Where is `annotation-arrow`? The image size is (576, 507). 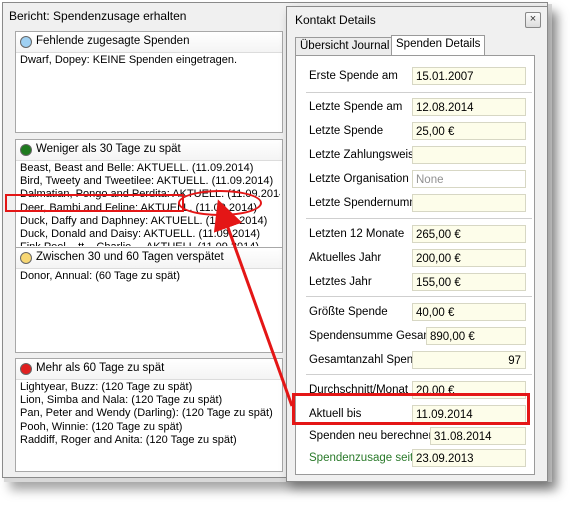 annotation-arrow is located at coordinates (253, 303).